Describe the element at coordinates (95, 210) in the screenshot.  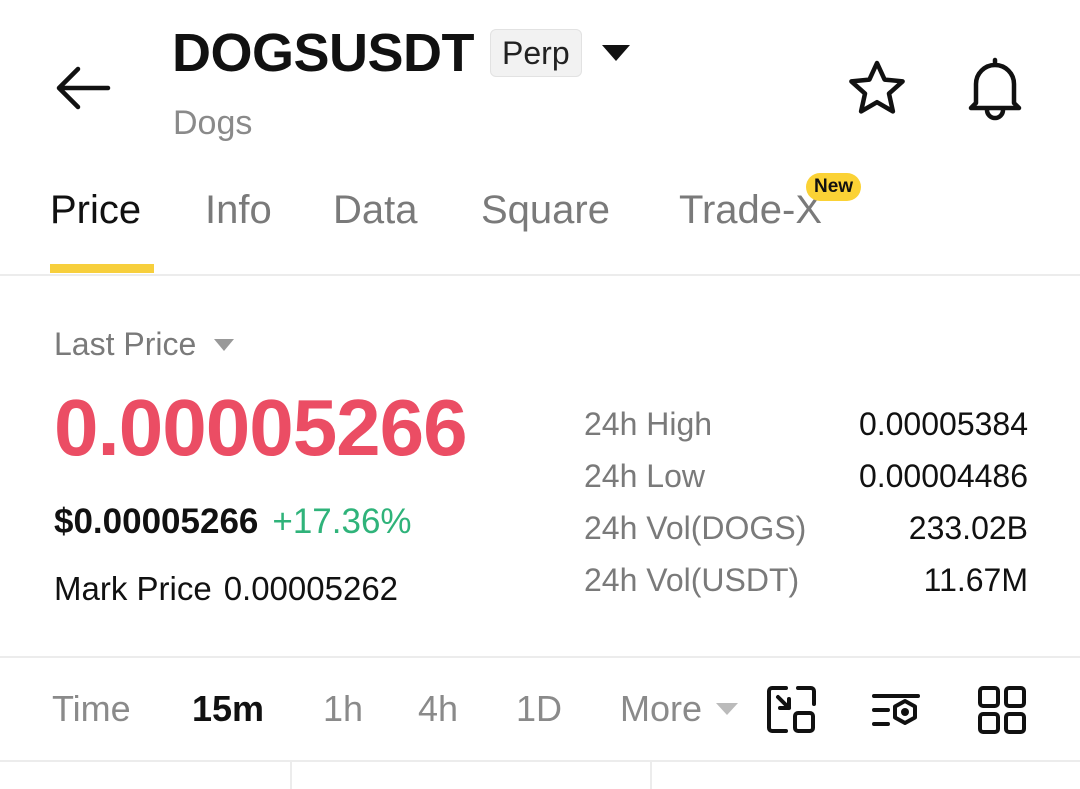
I see `tab-price: Price` at that location.